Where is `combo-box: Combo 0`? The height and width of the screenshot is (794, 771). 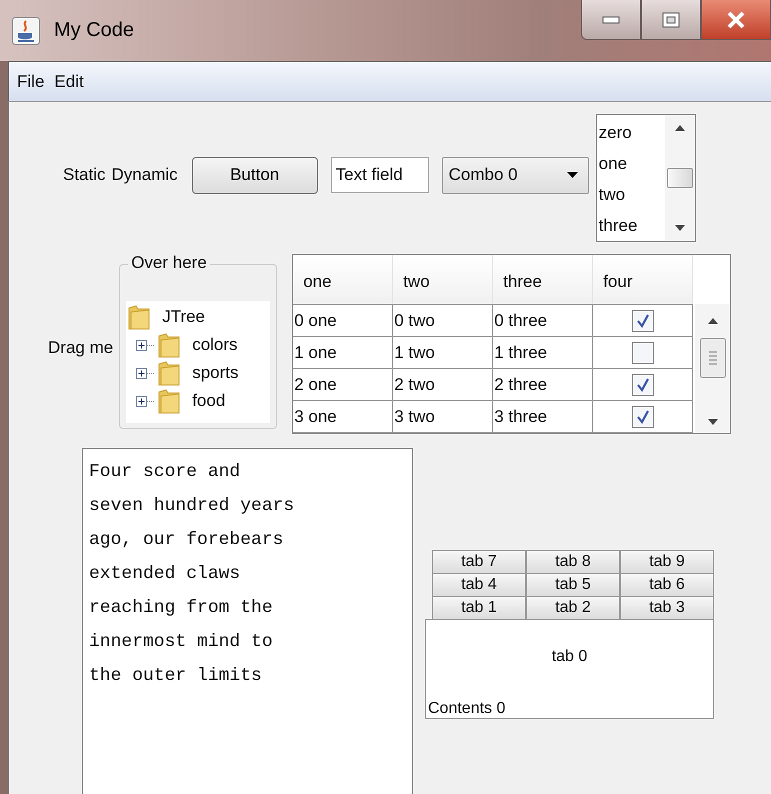
combo-box: Combo 0 is located at coordinates (515, 175).